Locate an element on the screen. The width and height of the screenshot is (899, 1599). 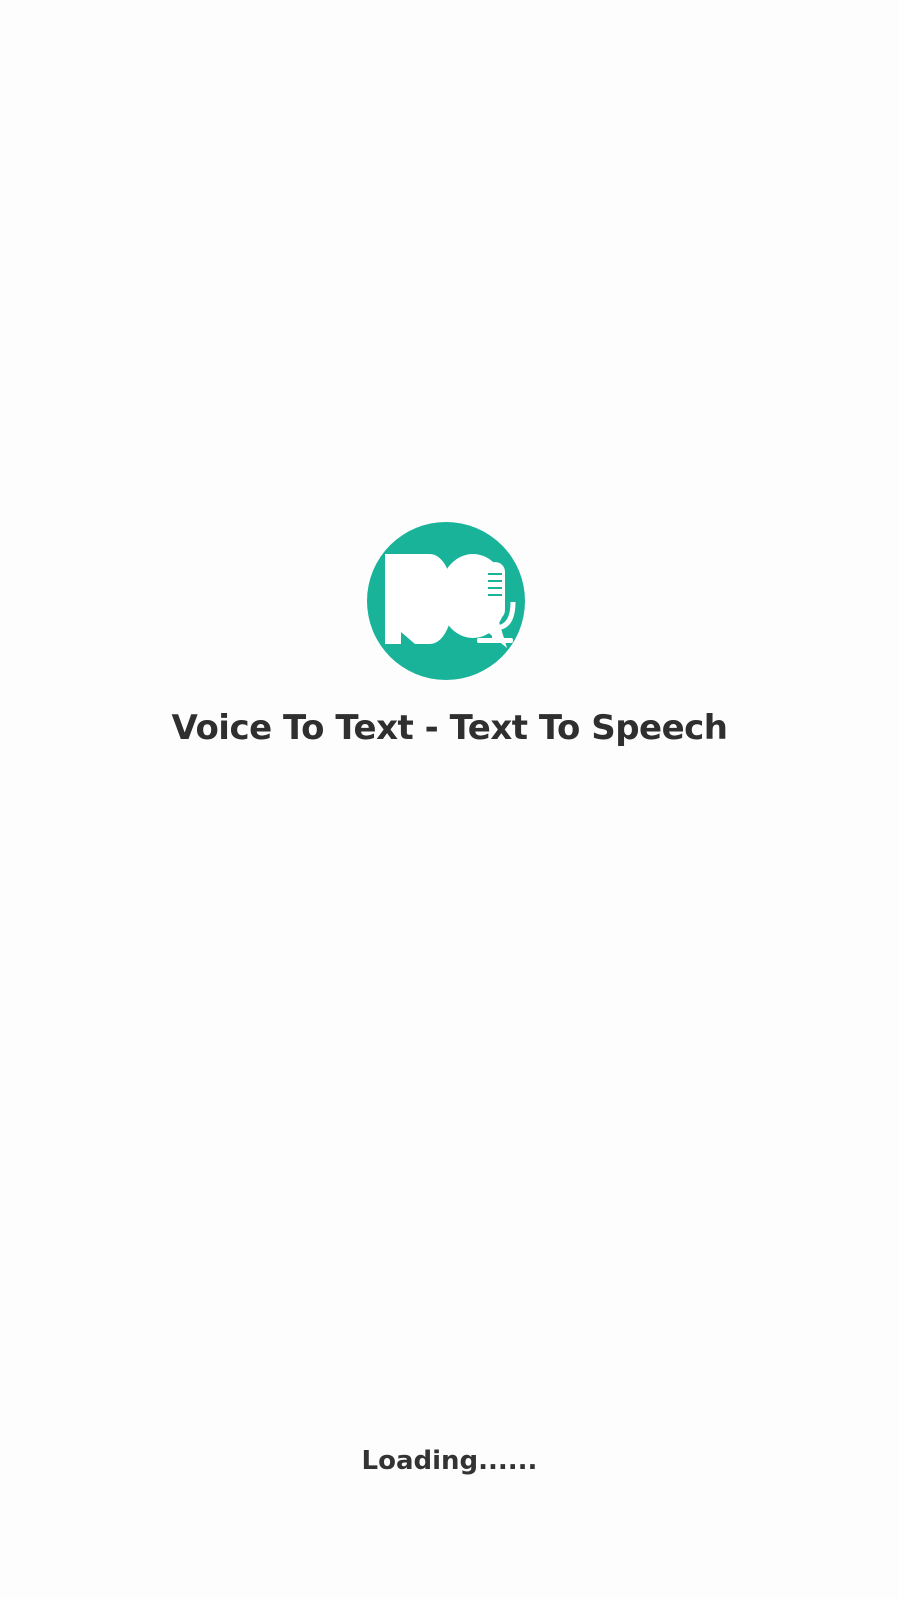
app-logo is located at coordinates (446, 601).